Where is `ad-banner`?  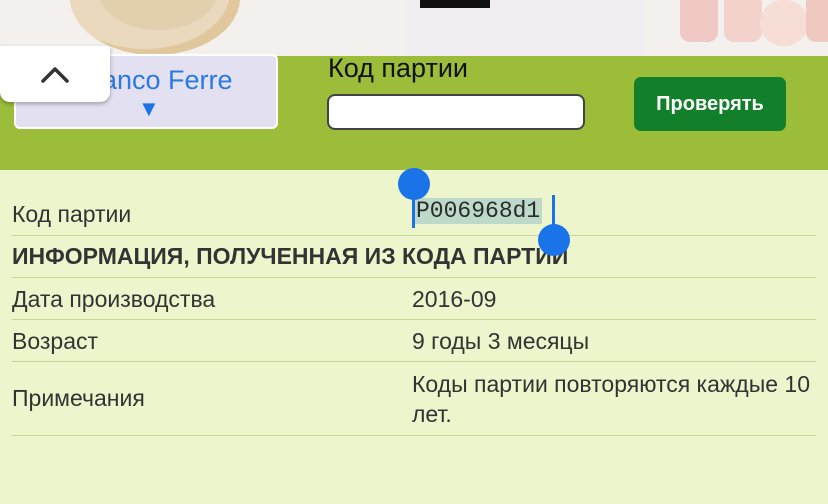
ad-banner is located at coordinates (414, 28).